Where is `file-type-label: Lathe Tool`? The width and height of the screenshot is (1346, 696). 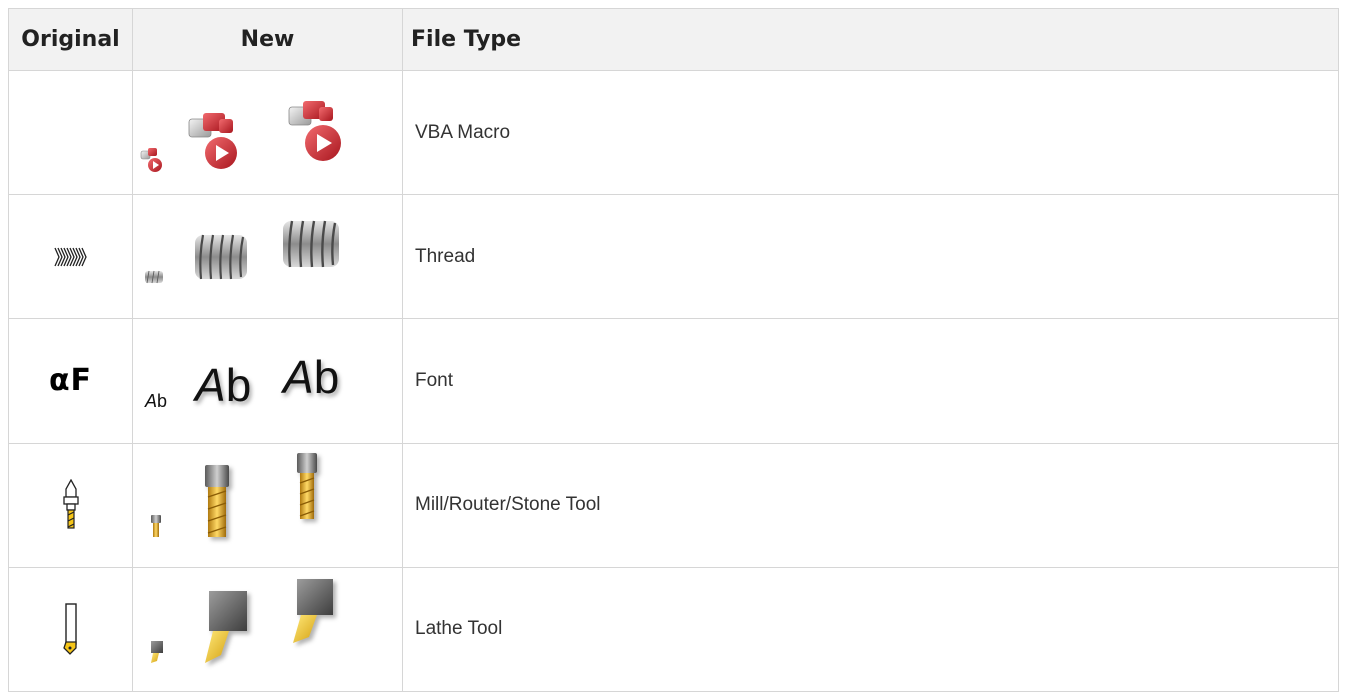 file-type-label: Lathe Tool is located at coordinates (870, 629).